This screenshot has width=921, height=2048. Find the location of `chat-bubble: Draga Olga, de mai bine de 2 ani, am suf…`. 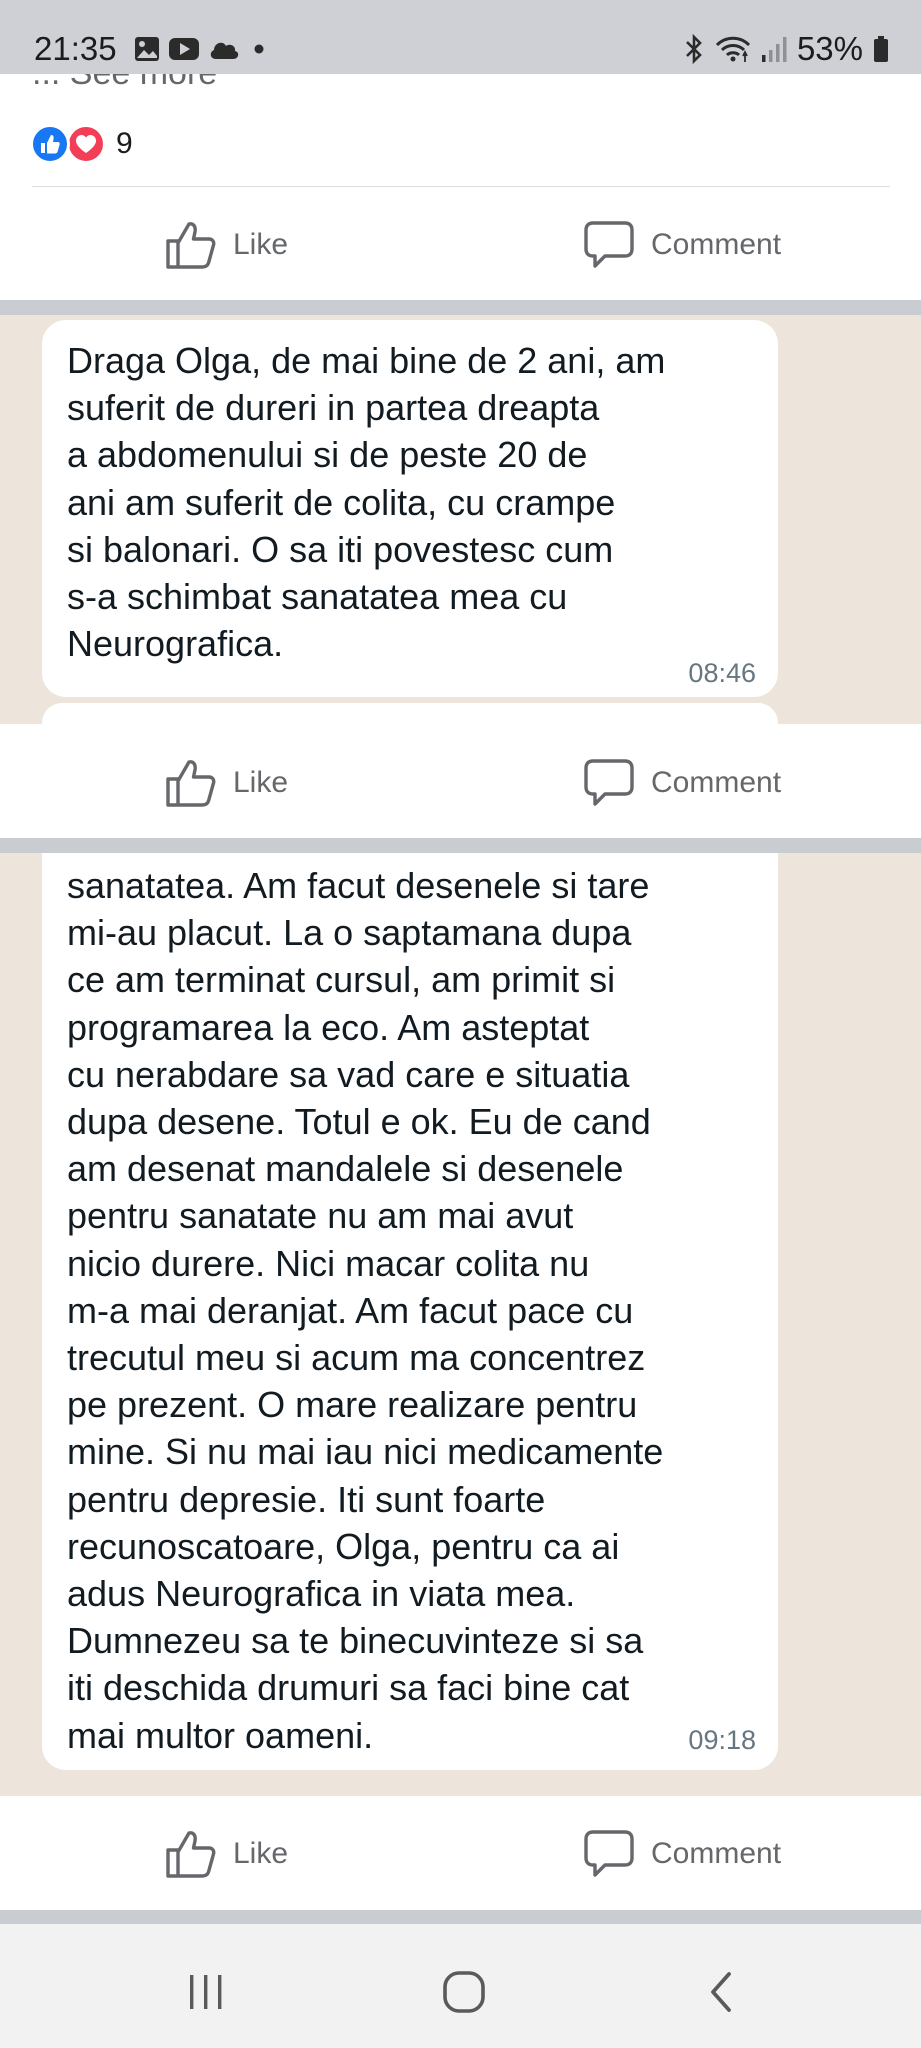

chat-bubble: Draga Olga, de mai bine de 2 ani, am suf… is located at coordinates (410, 508).